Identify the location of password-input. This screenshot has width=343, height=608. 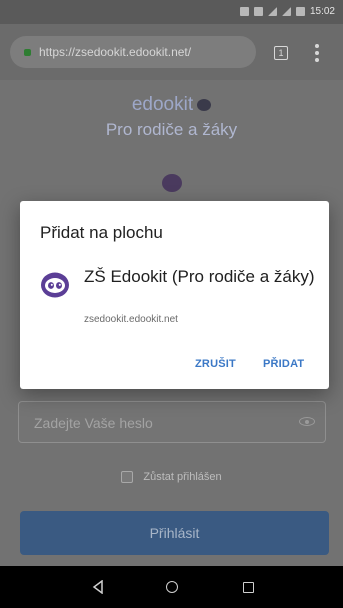
(164, 423).